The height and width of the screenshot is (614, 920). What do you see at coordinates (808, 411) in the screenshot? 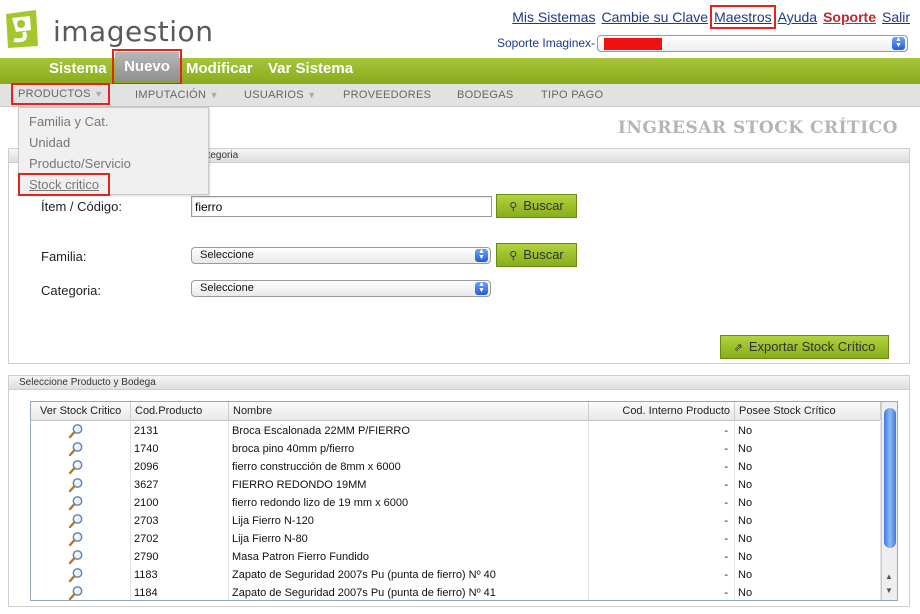
I see `col-posee-stock: Posee Stock Crítico` at bounding box center [808, 411].